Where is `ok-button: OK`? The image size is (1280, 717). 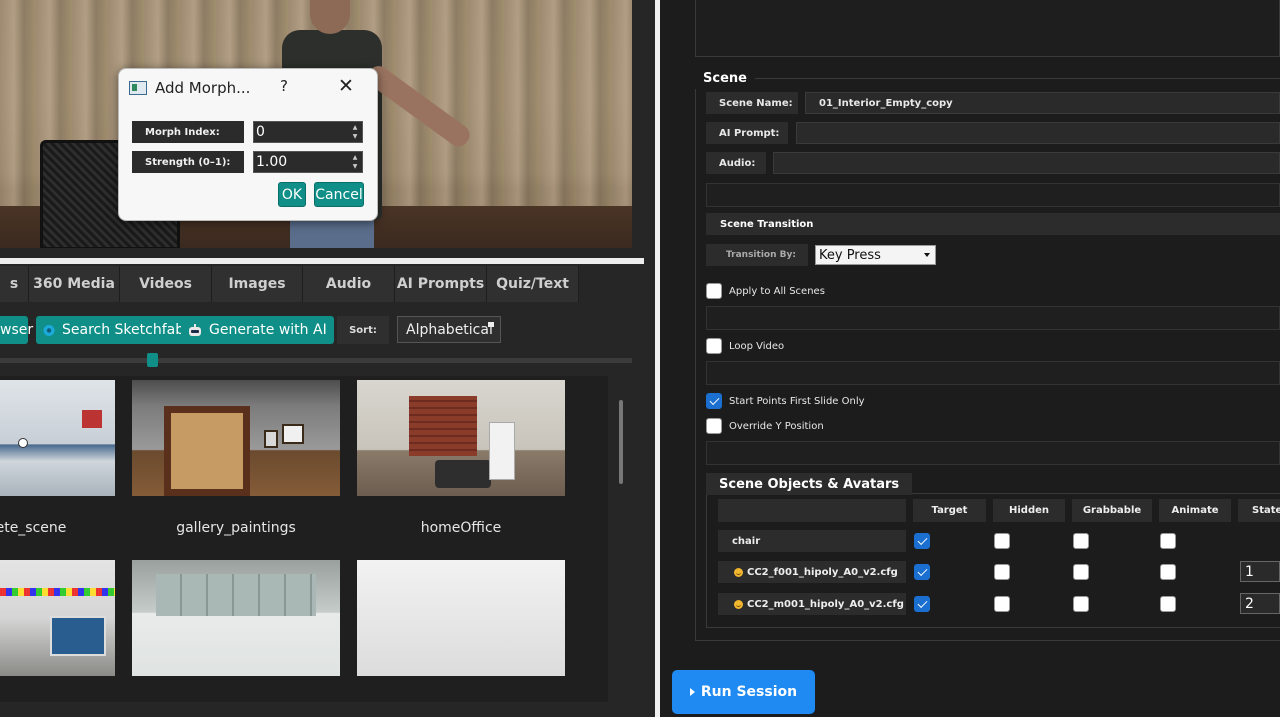
ok-button: OK is located at coordinates (292, 194).